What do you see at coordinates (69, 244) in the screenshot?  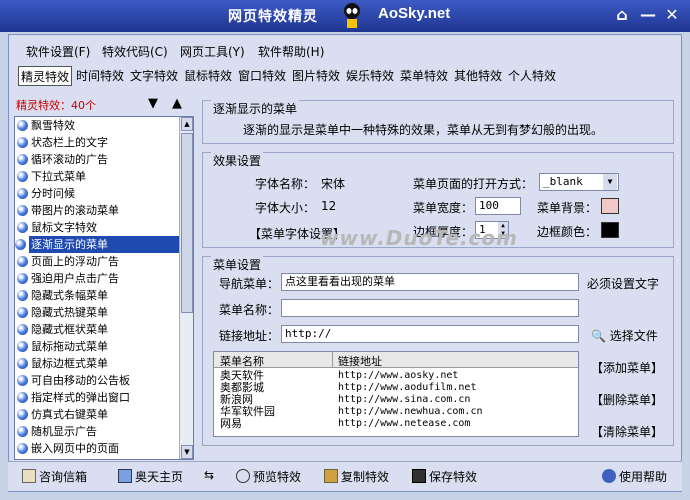 I see `list-item-label: 逐渐显示的菜单` at bounding box center [69, 244].